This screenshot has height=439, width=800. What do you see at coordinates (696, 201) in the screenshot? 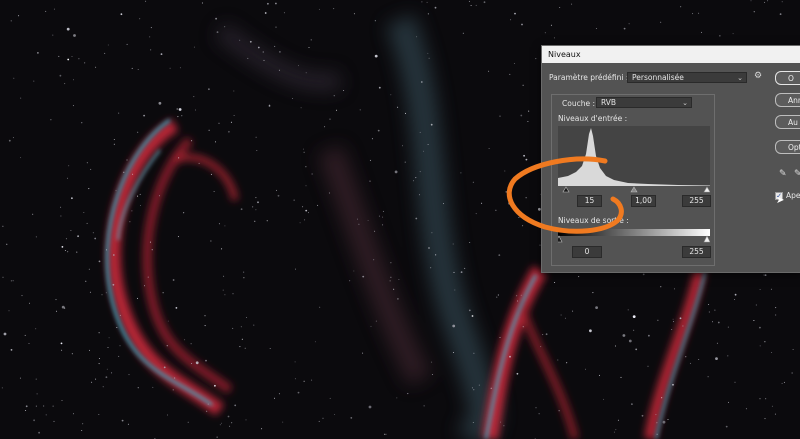
I see `input-white-field: 255` at bounding box center [696, 201].